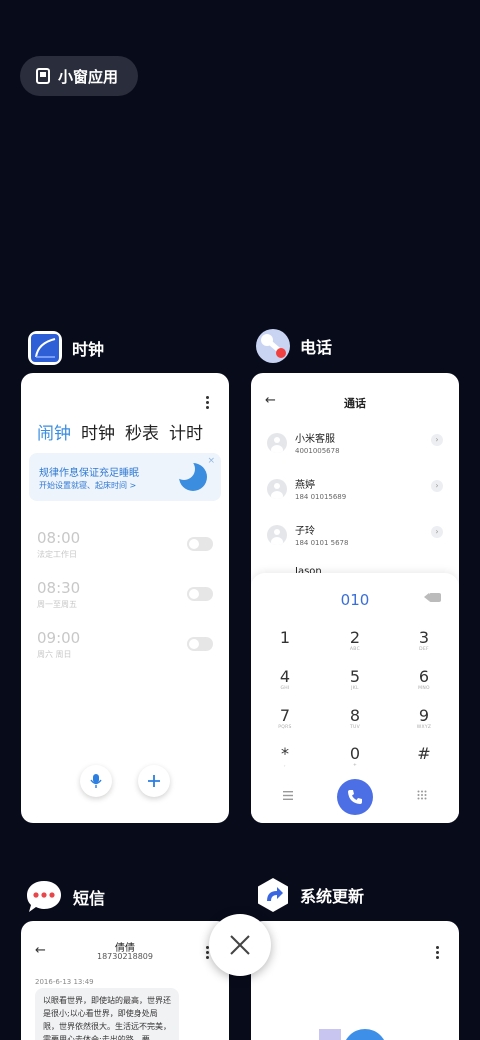 This screenshot has height=1040, width=480. I want to click on system-update-icon, so click(273, 895).